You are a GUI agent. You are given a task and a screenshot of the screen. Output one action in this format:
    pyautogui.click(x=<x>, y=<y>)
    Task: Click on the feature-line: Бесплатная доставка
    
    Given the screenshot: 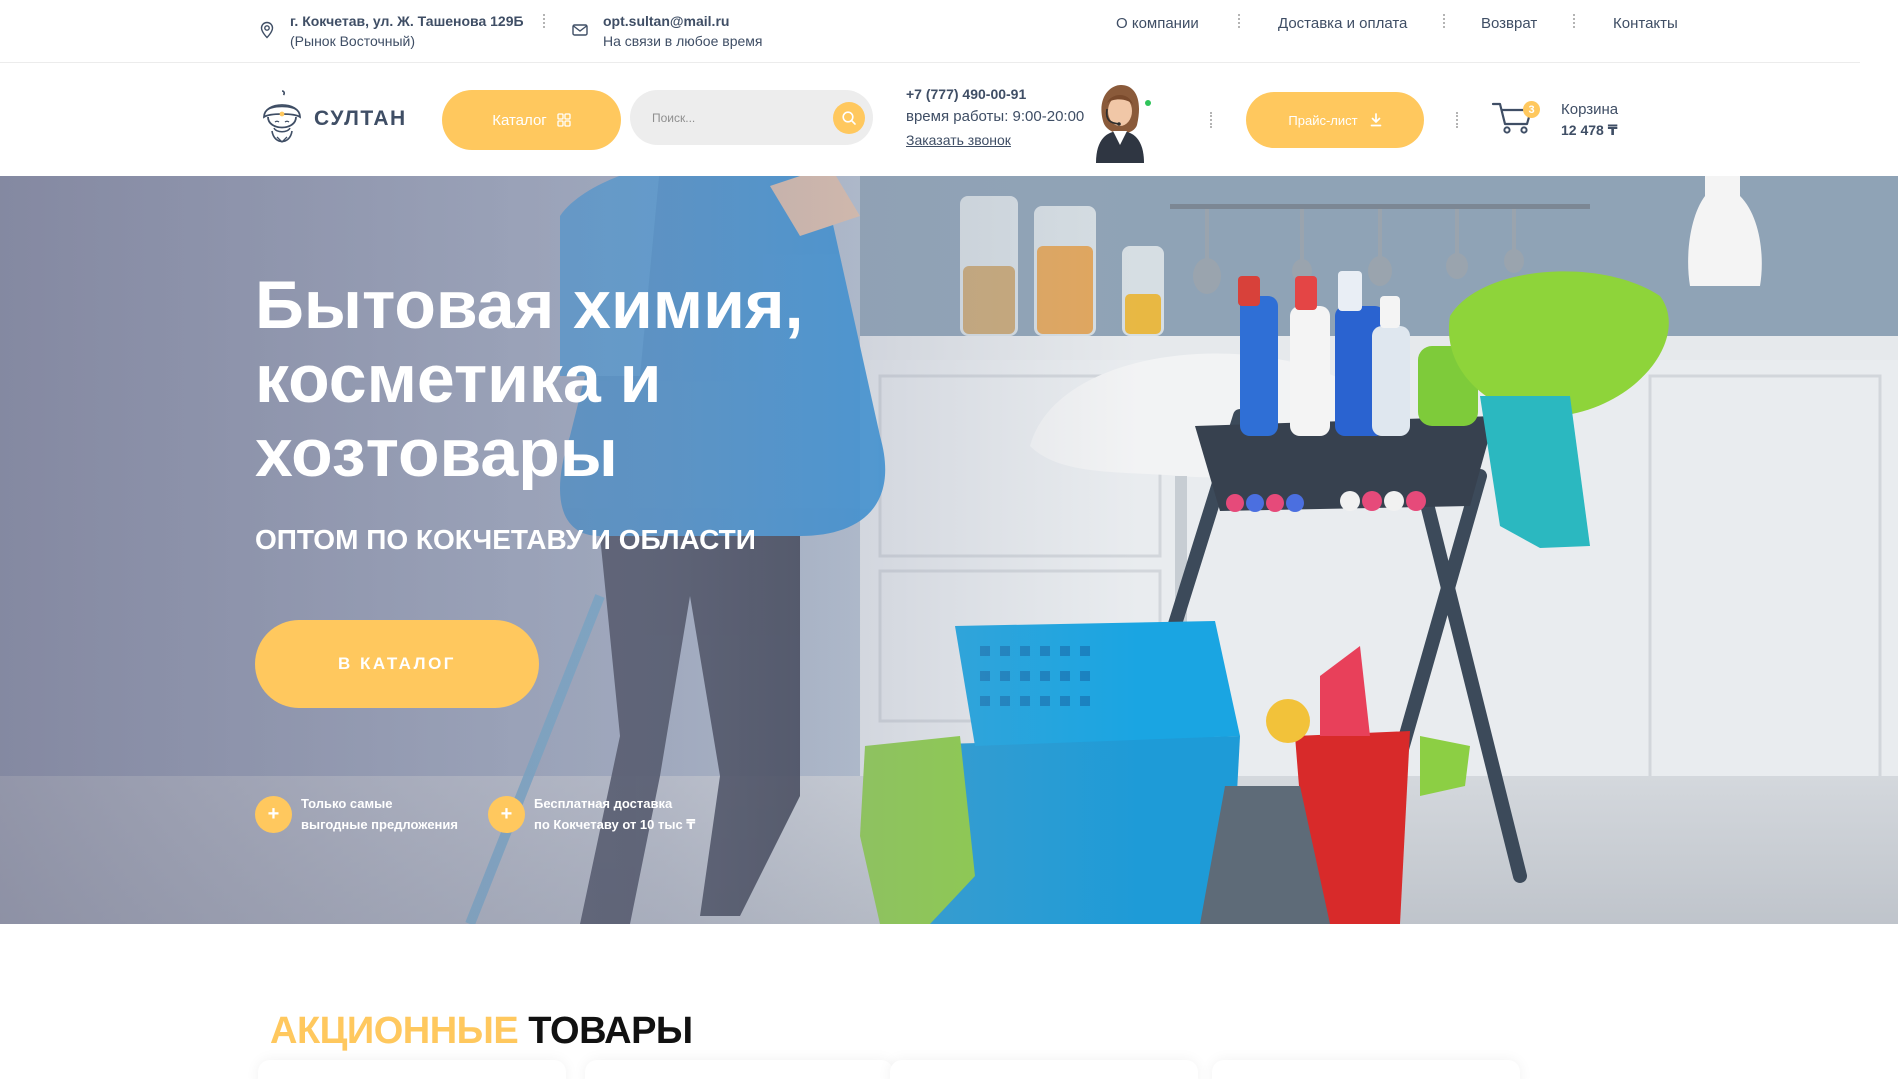 What is the action you would take?
    pyautogui.click(x=603, y=803)
    